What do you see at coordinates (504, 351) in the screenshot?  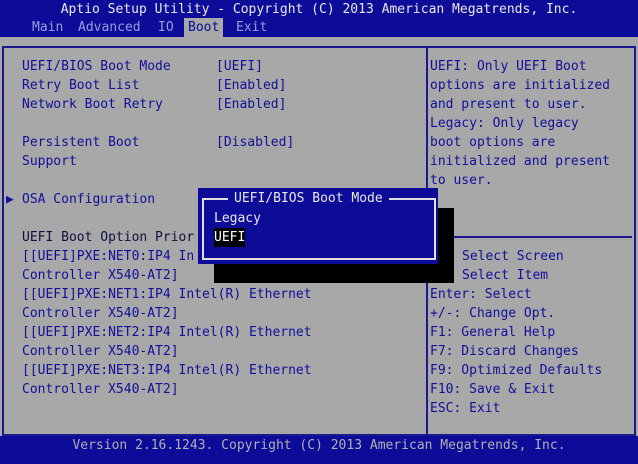 I see `key-hint: F7: Discard Changes` at bounding box center [504, 351].